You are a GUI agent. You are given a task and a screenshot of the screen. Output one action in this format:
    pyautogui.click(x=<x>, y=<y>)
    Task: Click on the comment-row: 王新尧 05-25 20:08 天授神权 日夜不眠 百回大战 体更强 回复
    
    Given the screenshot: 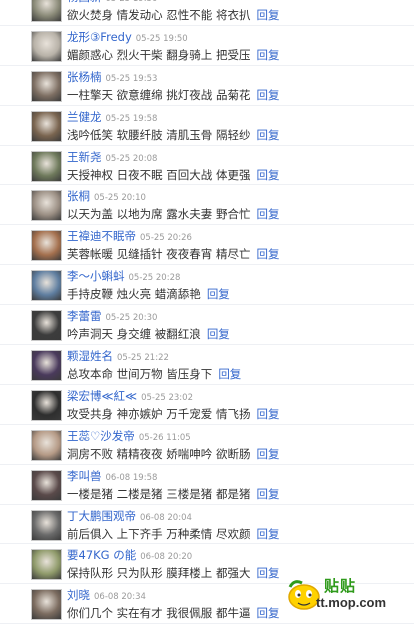 What is the action you would take?
    pyautogui.click(x=207, y=166)
    